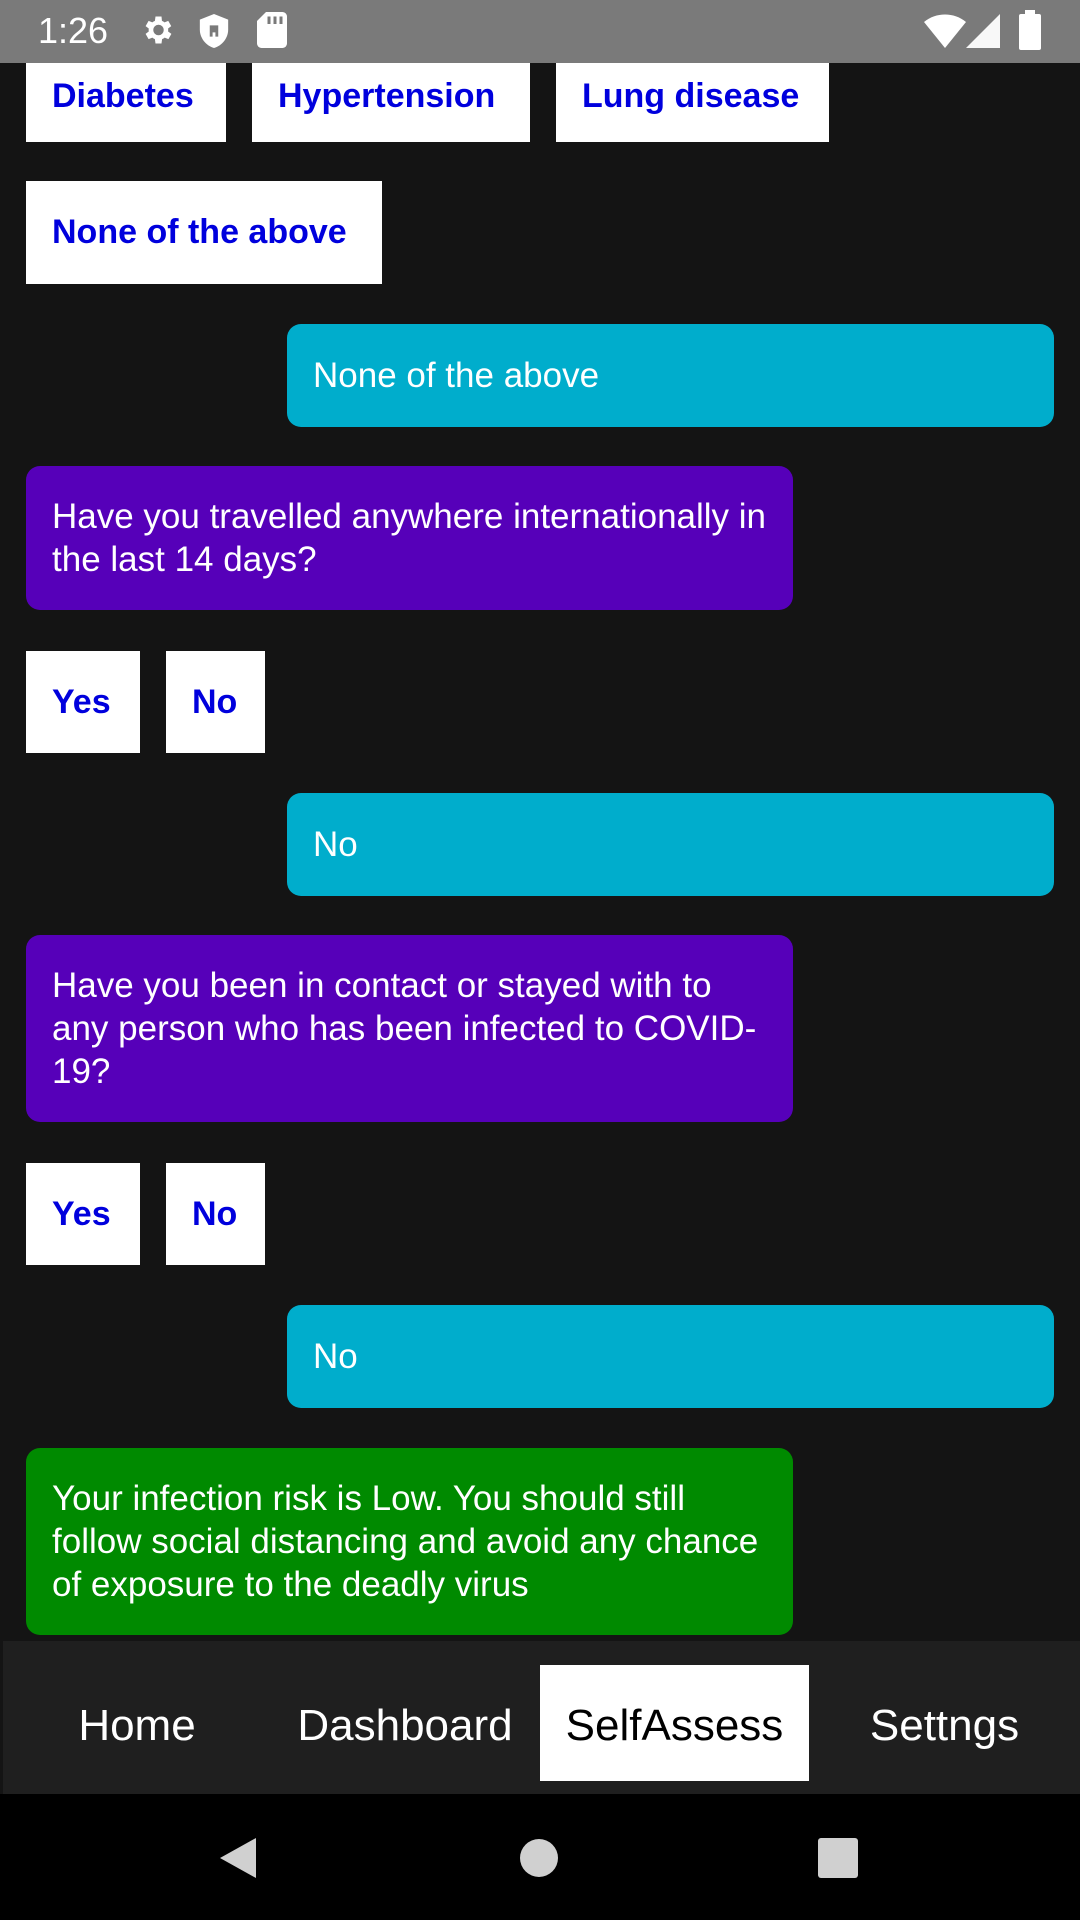 This screenshot has height=1920, width=1080. What do you see at coordinates (670, 844) in the screenshot?
I see `user-answer-travel: No` at bounding box center [670, 844].